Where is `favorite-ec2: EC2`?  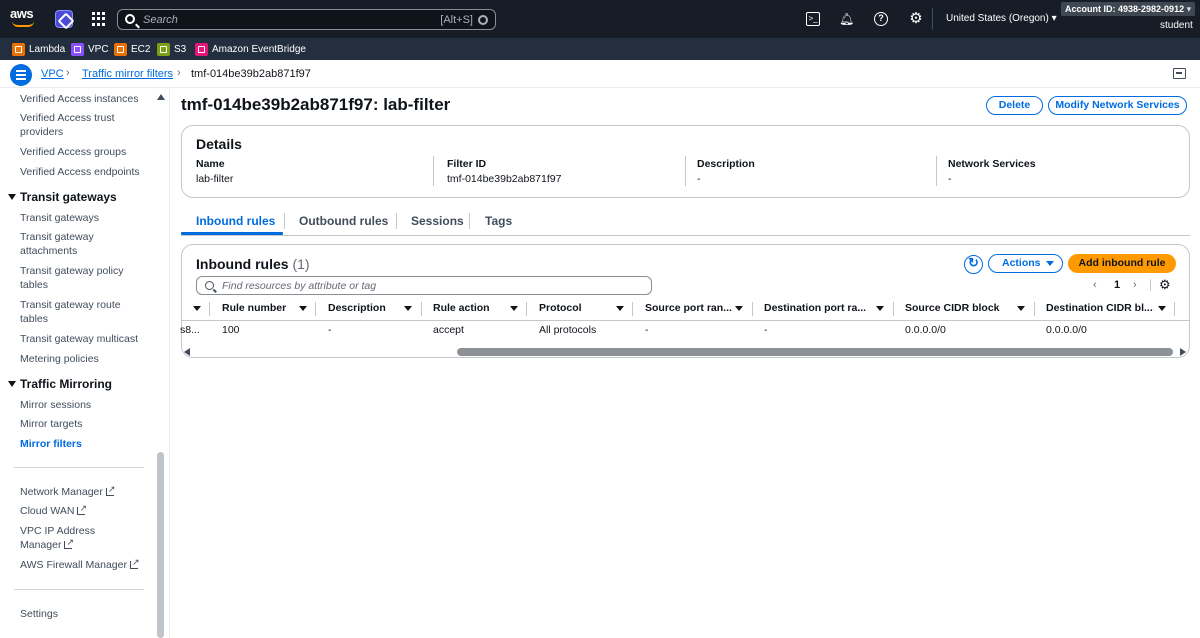
favorite-ec2: EC2 is located at coordinates (132, 49).